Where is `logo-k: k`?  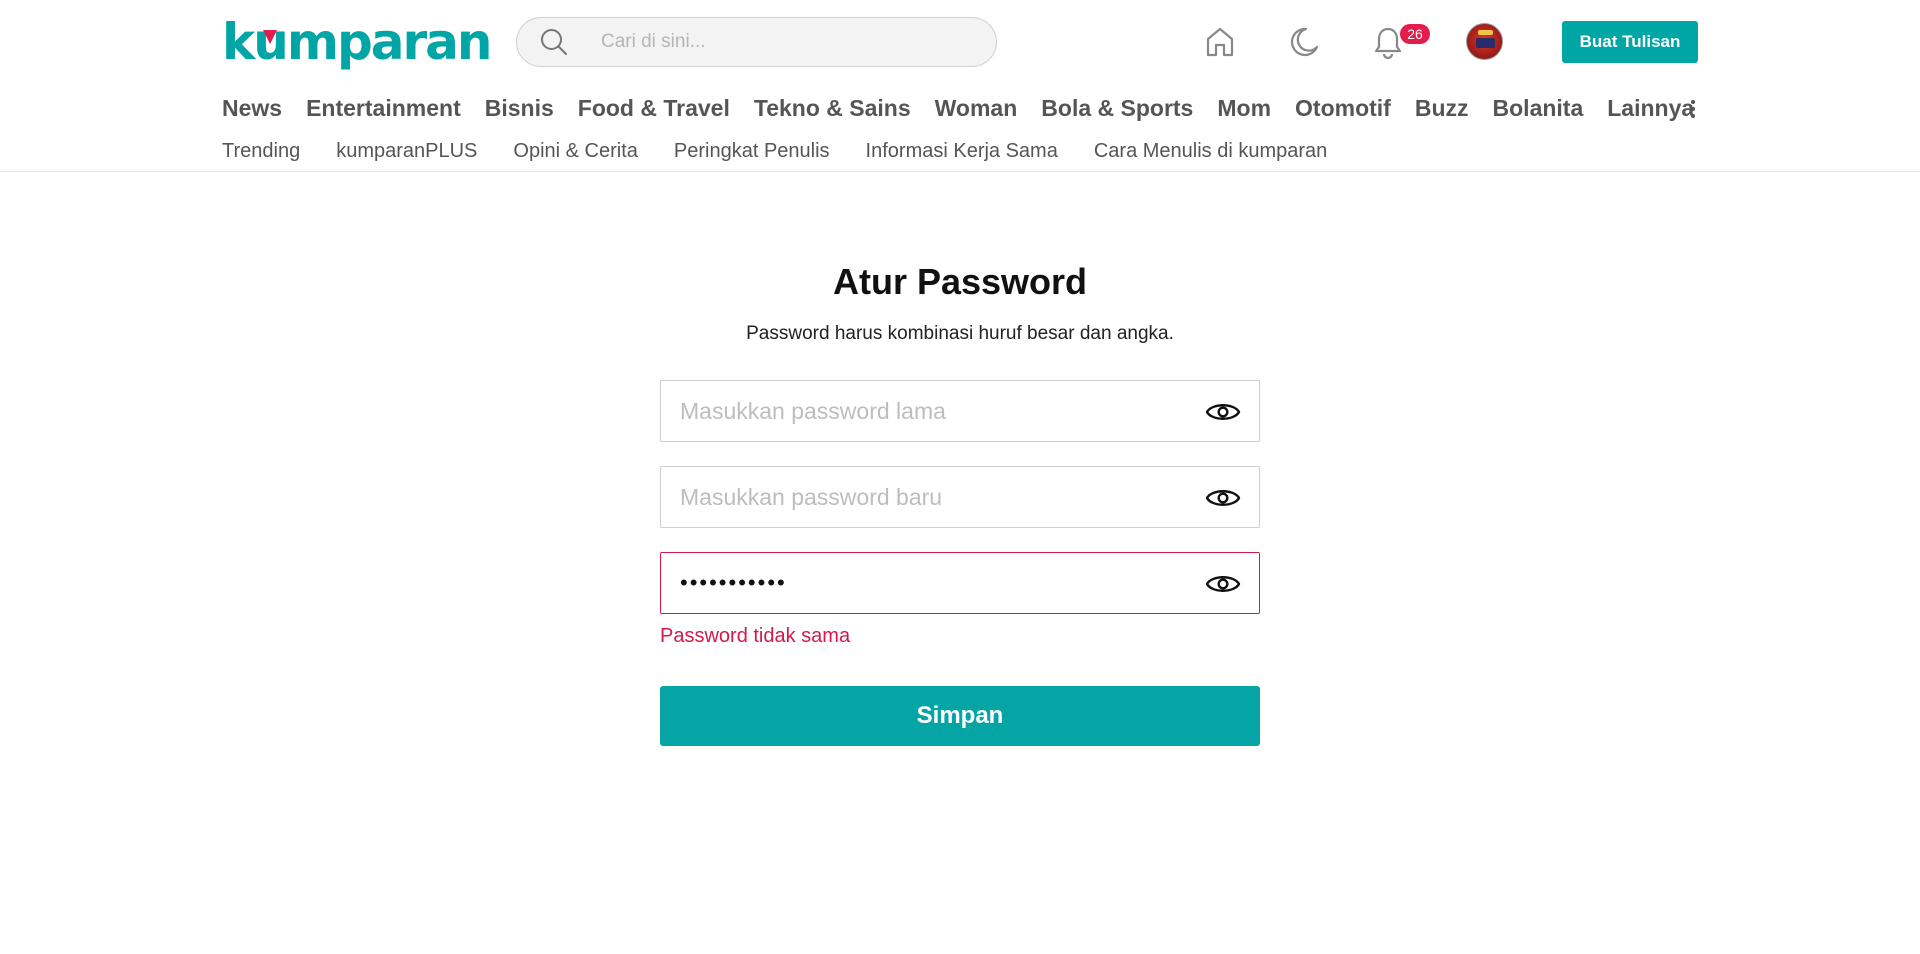
logo-k: k is located at coordinates (238, 42).